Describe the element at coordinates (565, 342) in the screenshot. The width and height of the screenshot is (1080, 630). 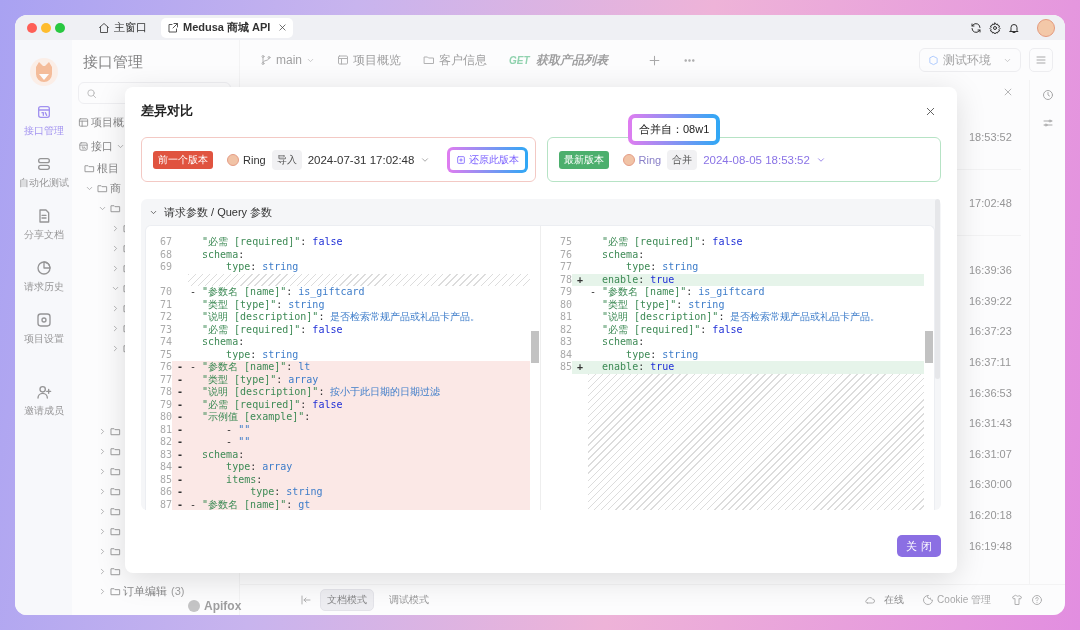
I see `line-number: 83` at that location.